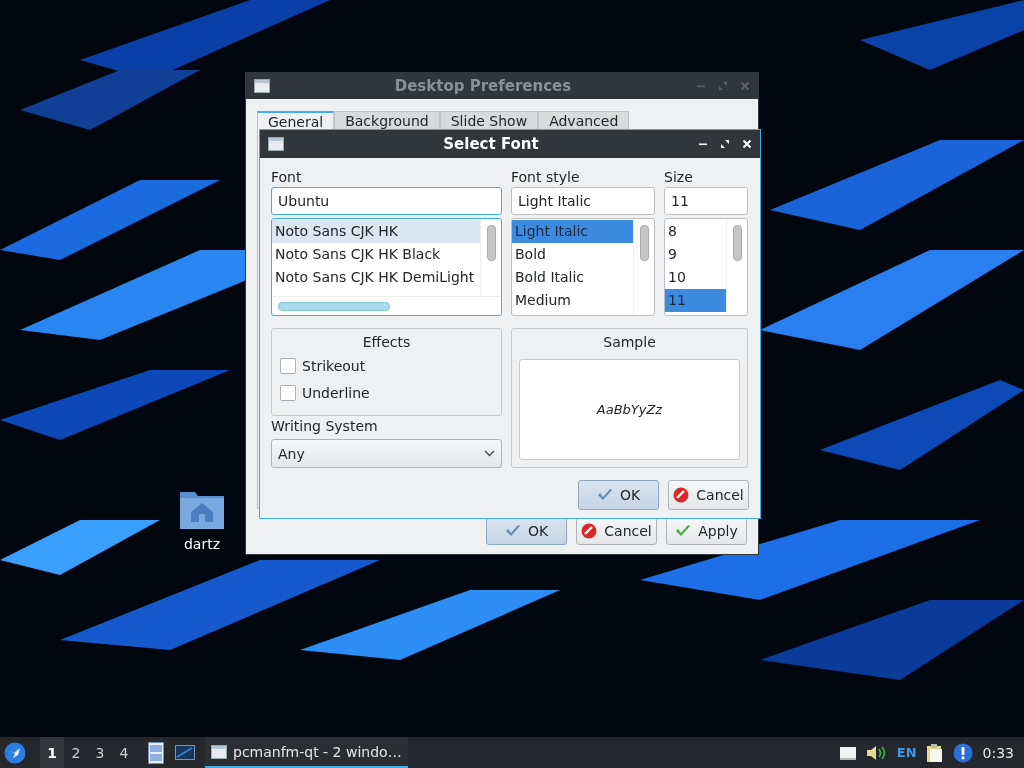 The height and width of the screenshot is (768, 1024). I want to click on list-item: Noto Sans CJK HK, so click(376, 231).